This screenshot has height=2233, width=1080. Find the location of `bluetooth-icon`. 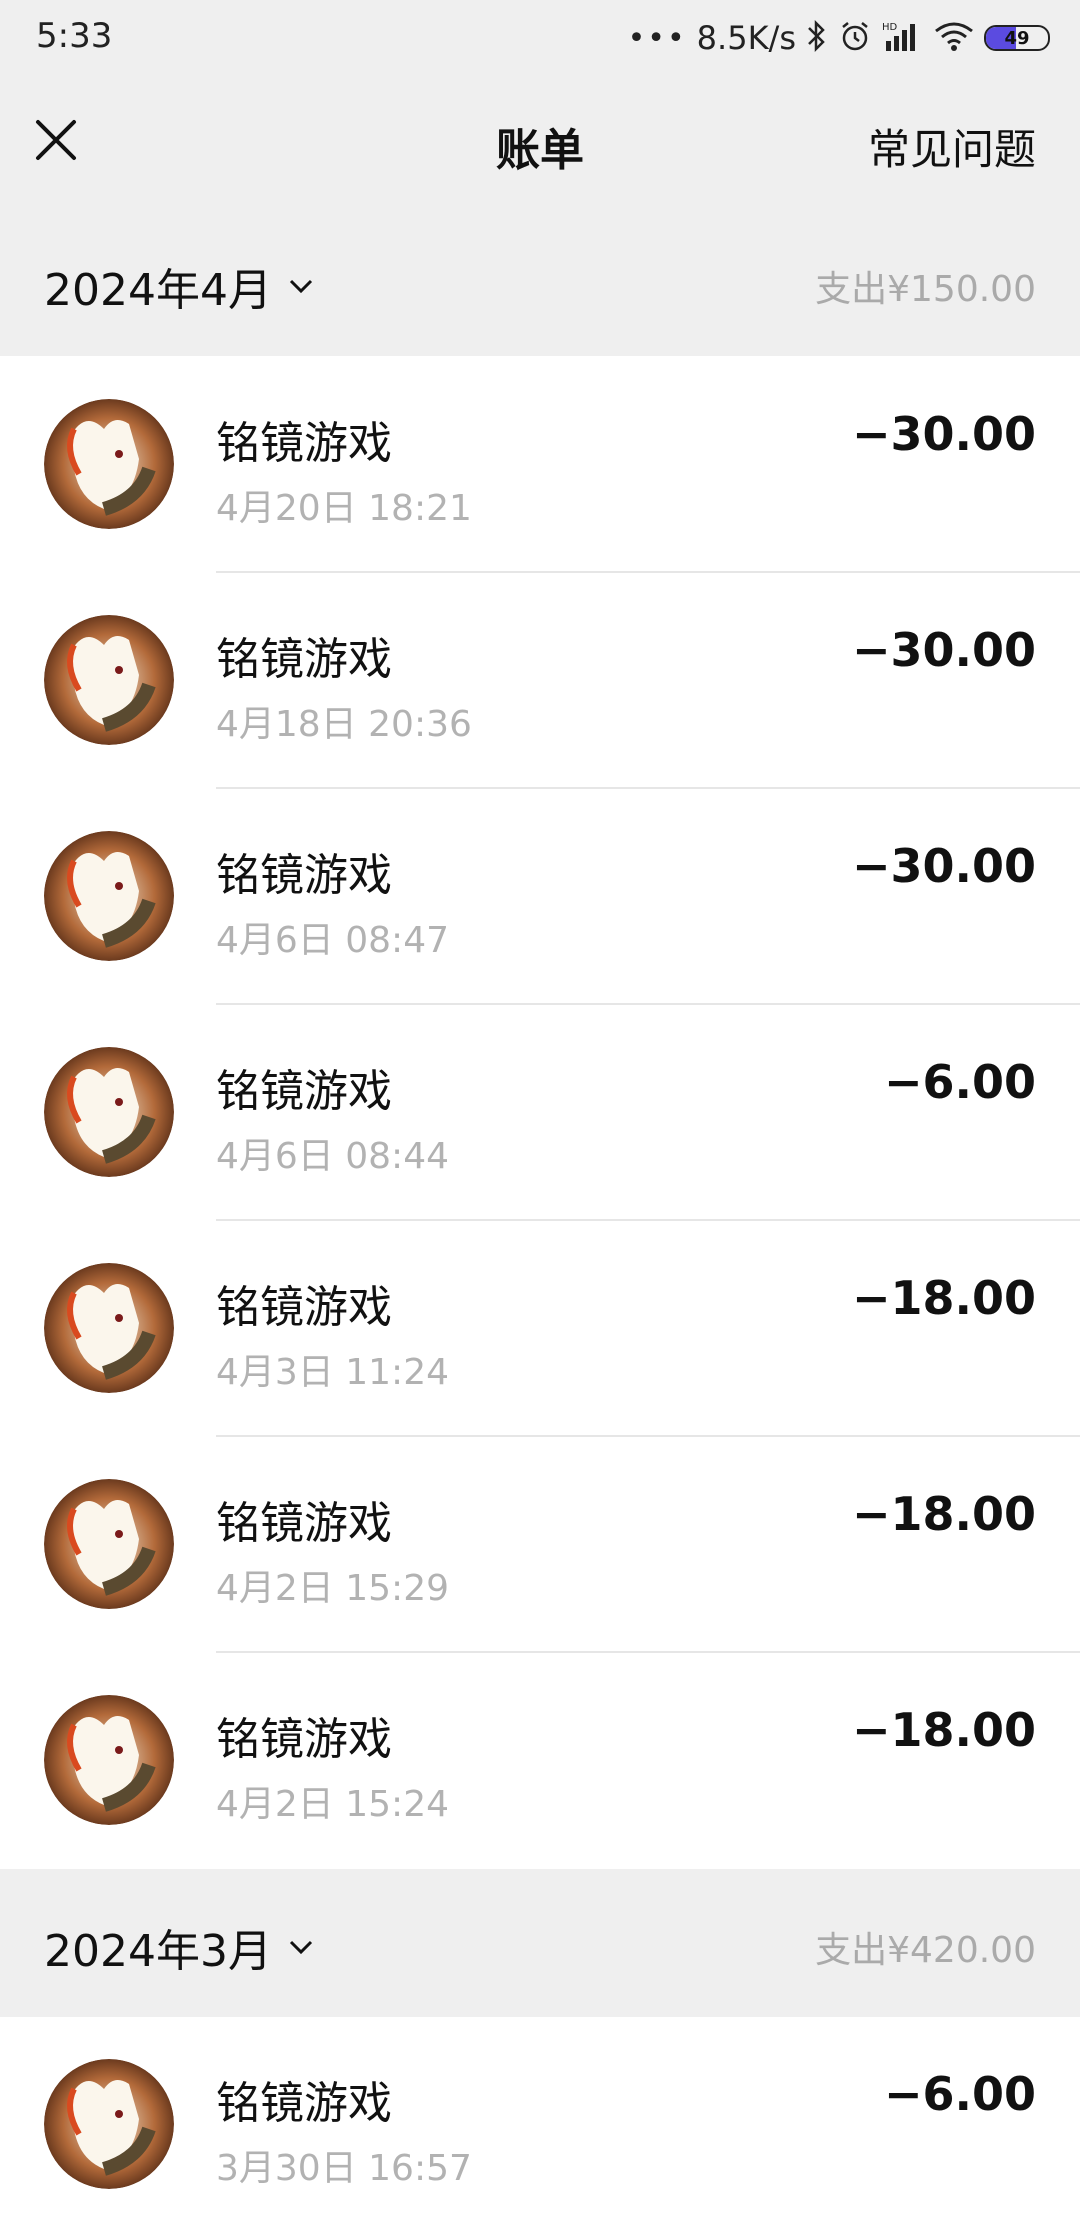

bluetooth-icon is located at coordinates (817, 38).